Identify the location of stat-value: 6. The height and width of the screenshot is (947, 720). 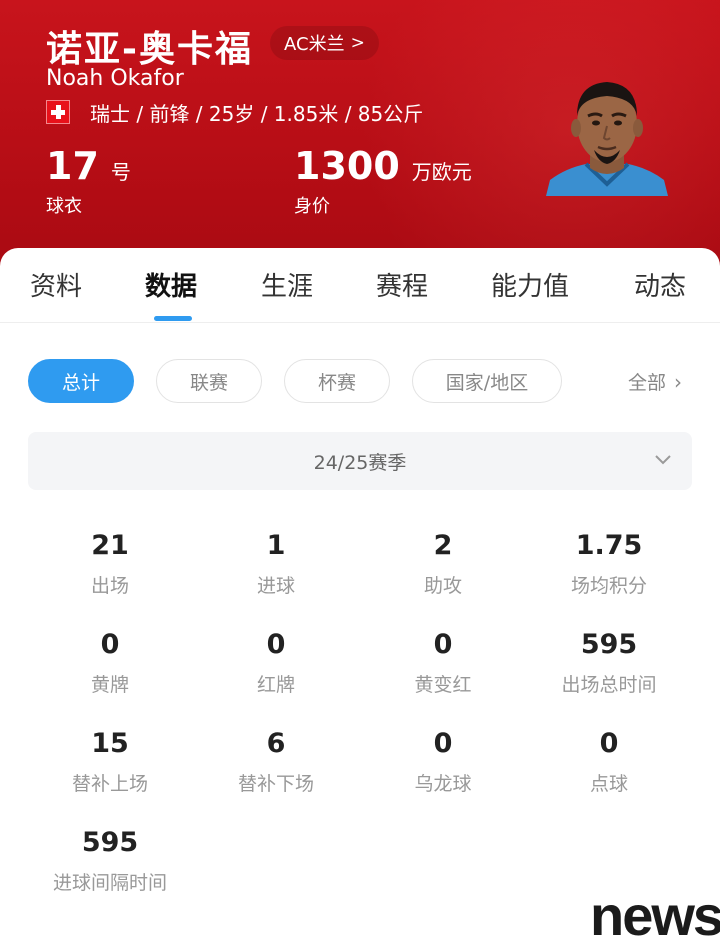
(276, 743).